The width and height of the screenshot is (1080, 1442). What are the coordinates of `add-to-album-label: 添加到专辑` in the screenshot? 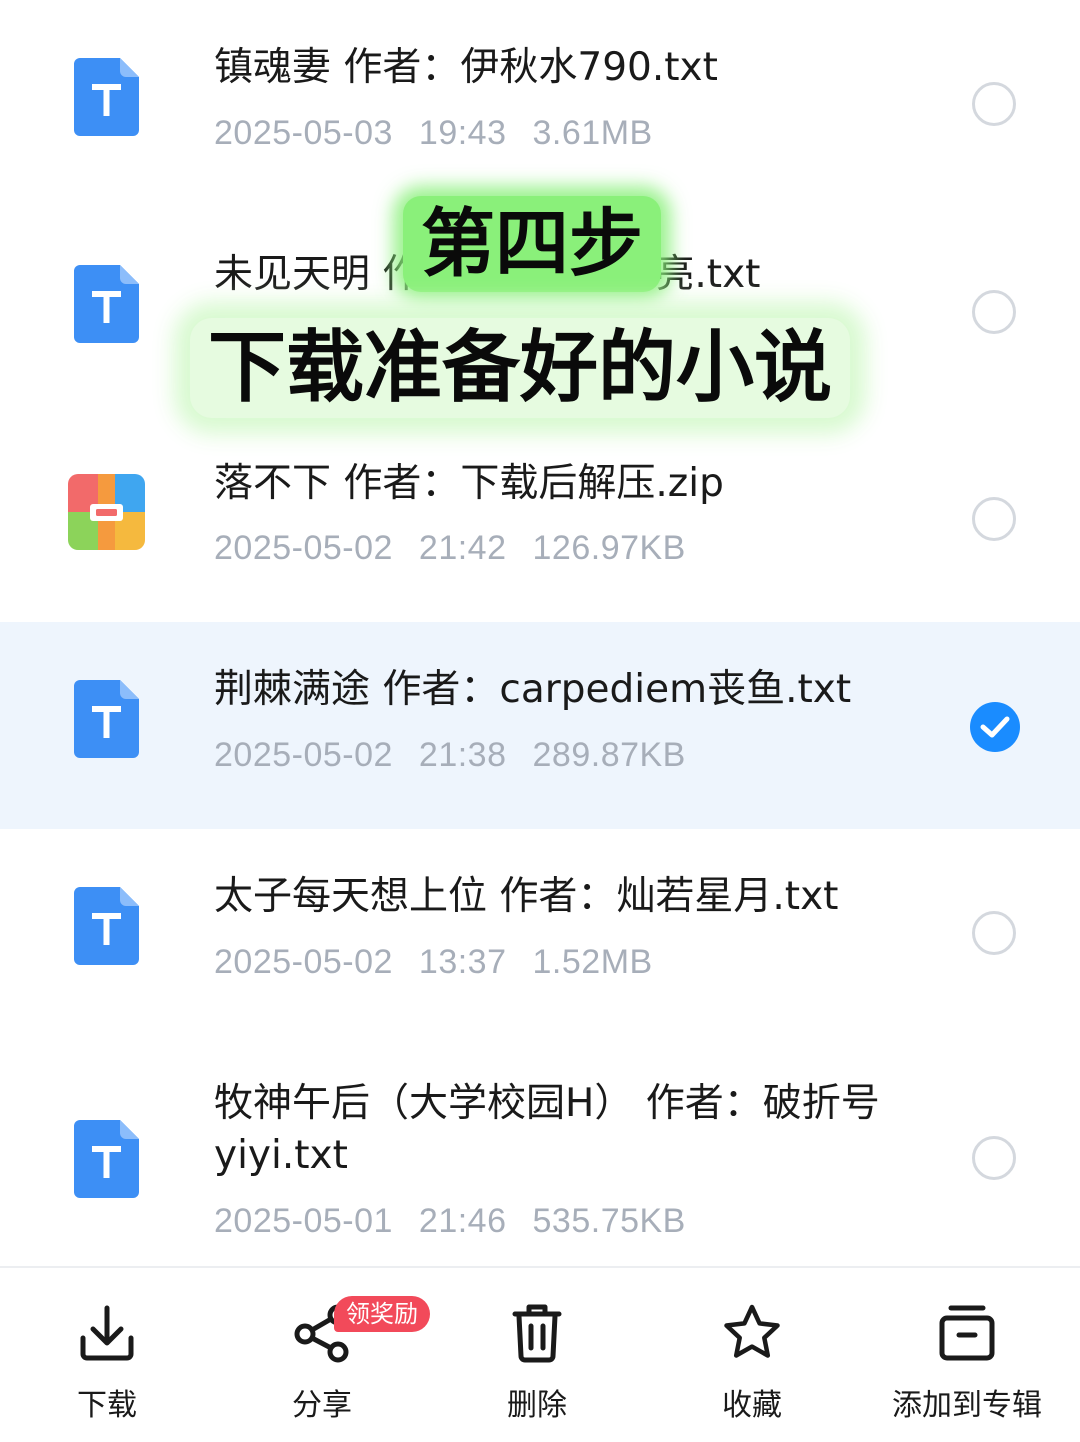 It's located at (967, 1405).